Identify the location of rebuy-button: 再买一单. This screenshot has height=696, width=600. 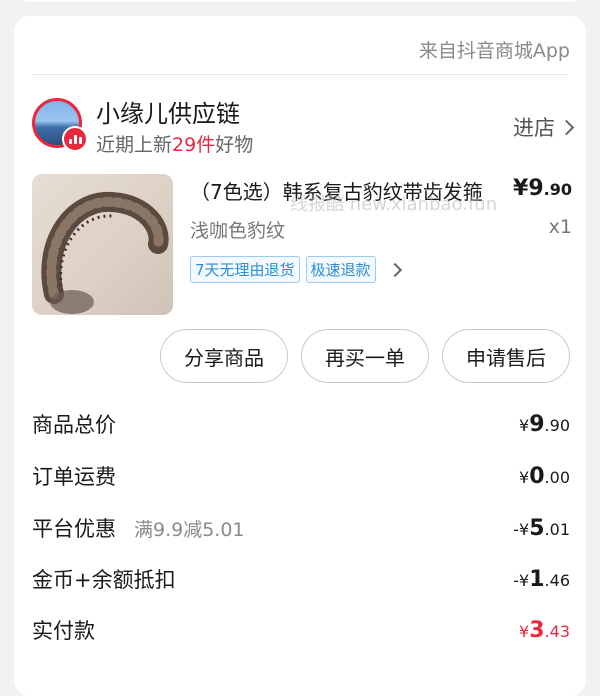
(365, 356).